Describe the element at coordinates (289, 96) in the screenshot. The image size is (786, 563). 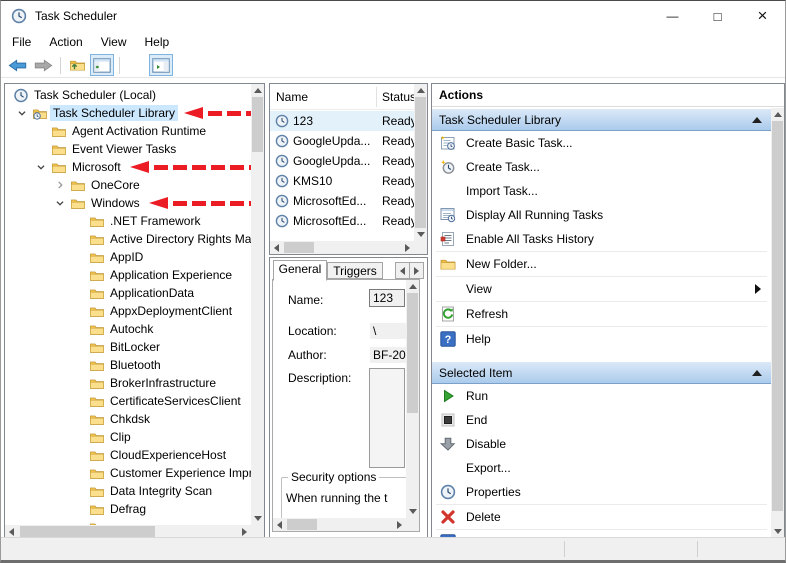
I see `column-header-name: Name` at that location.